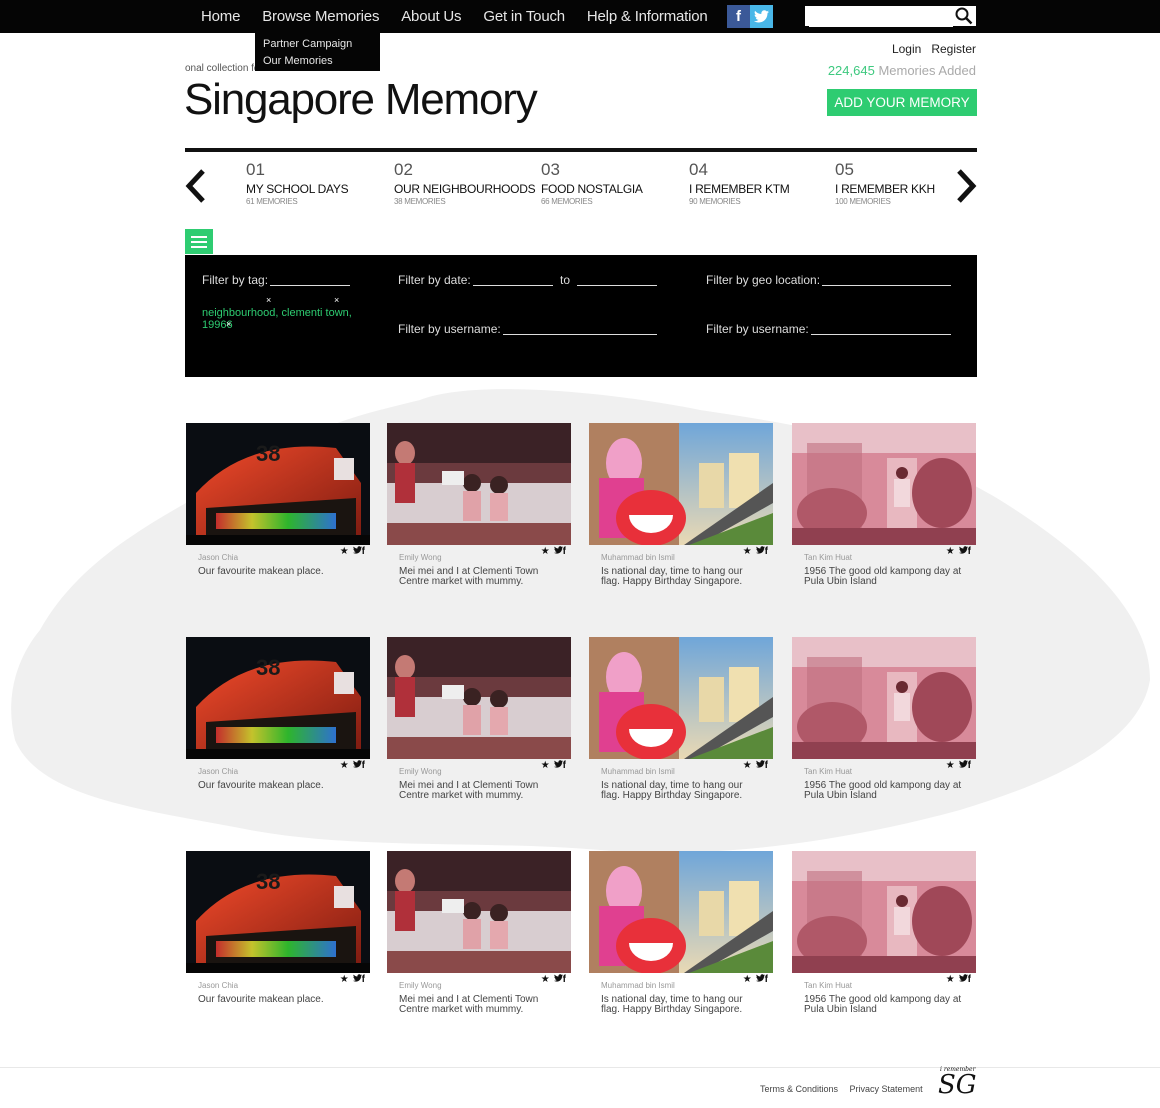 The width and height of the screenshot is (1160, 1108). I want to click on nav-about-us: About Us, so click(431, 16).